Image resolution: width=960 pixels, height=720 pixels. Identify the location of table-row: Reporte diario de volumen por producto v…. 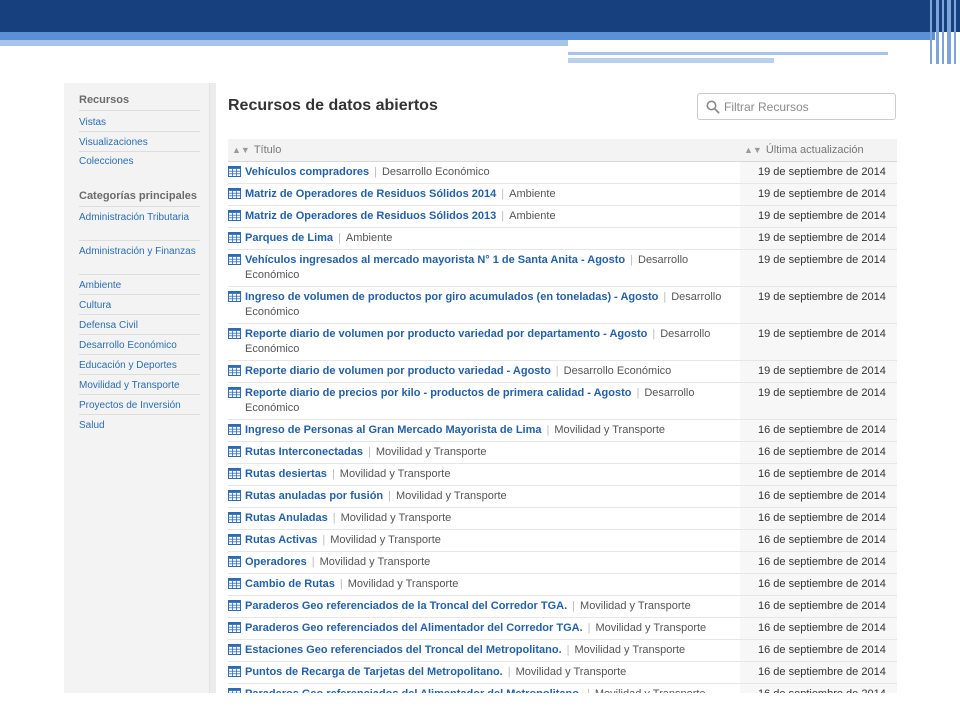
(562, 372).